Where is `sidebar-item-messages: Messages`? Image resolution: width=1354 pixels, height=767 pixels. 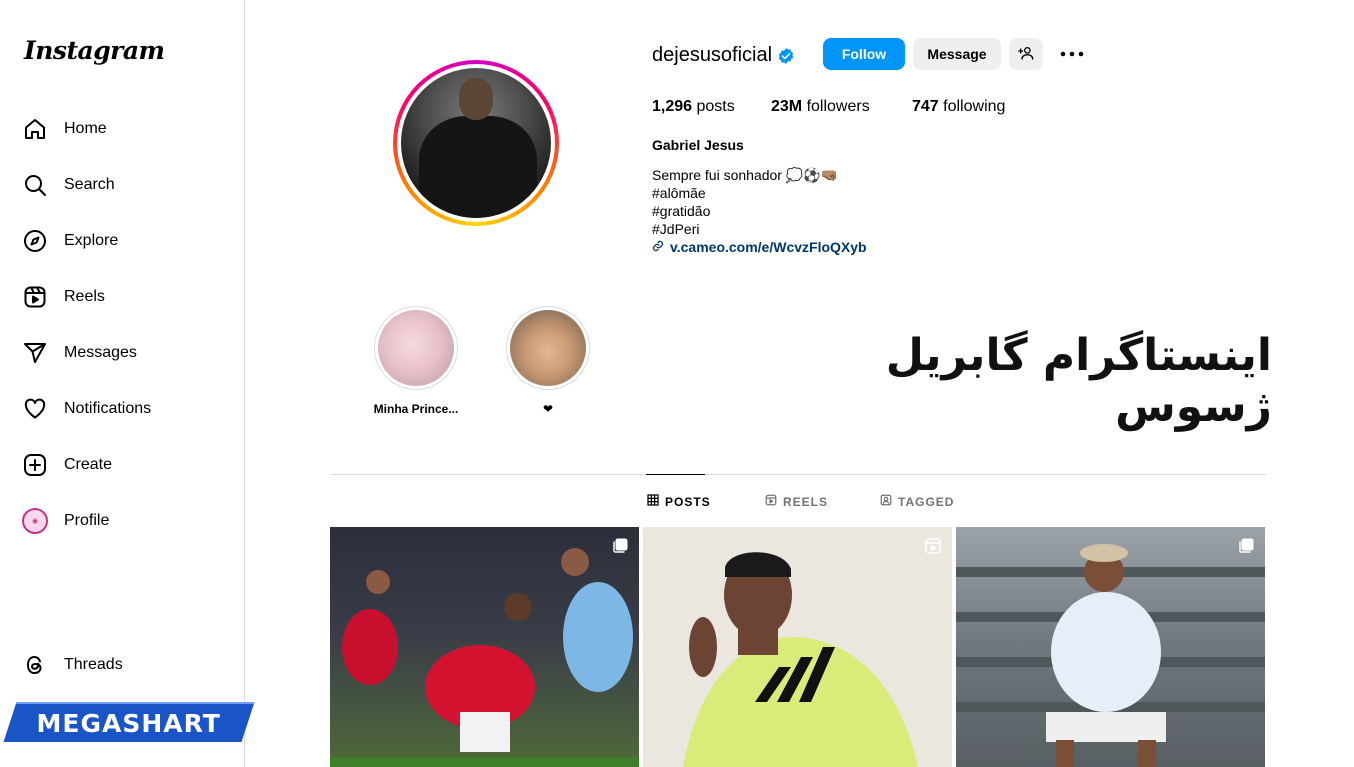 sidebar-item-messages: Messages is located at coordinates (123, 353).